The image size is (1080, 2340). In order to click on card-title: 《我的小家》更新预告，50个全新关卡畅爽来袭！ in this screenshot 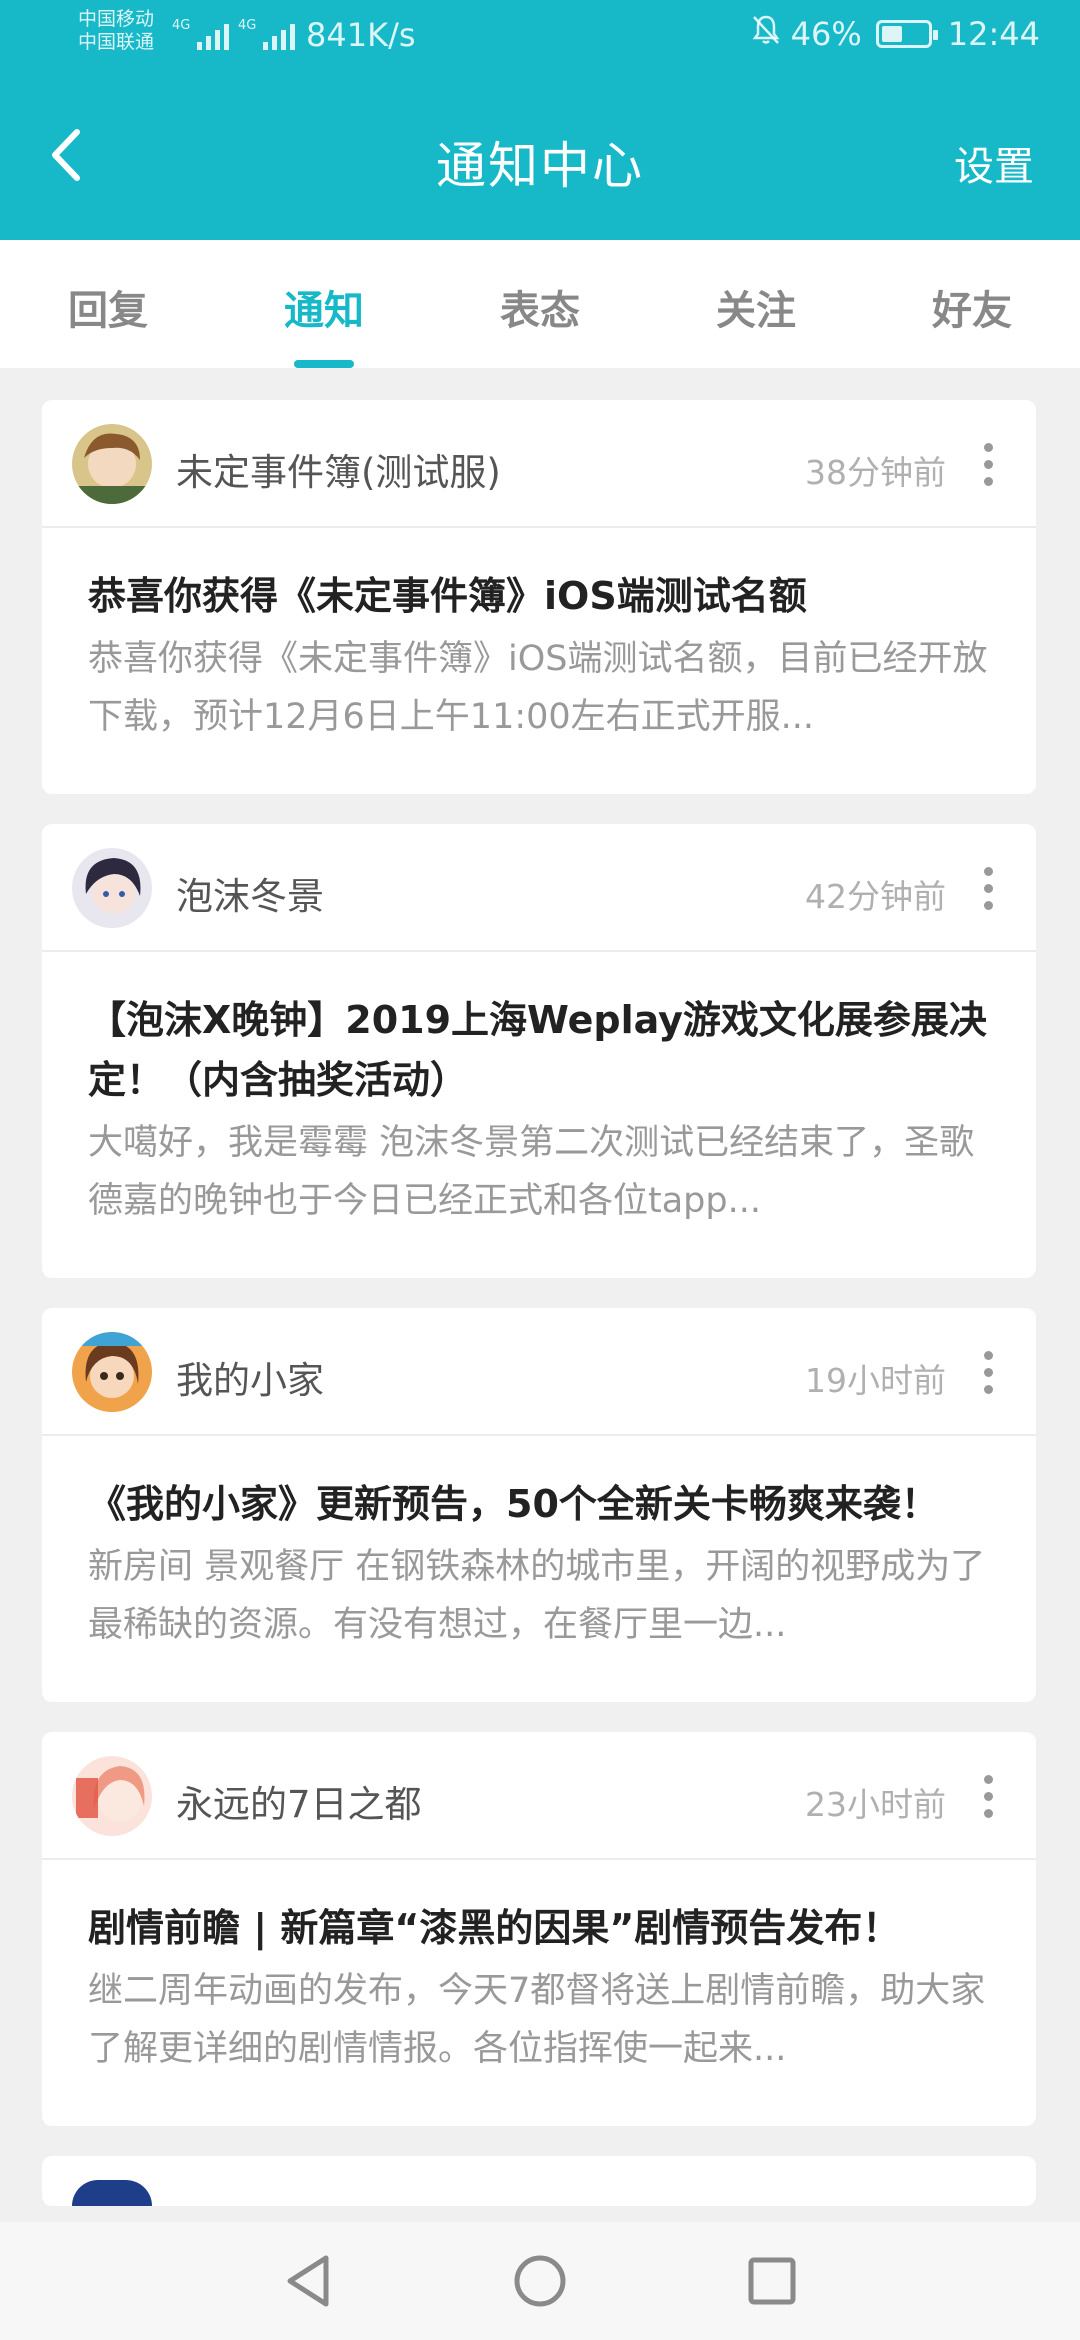, I will do `click(513, 1504)`.